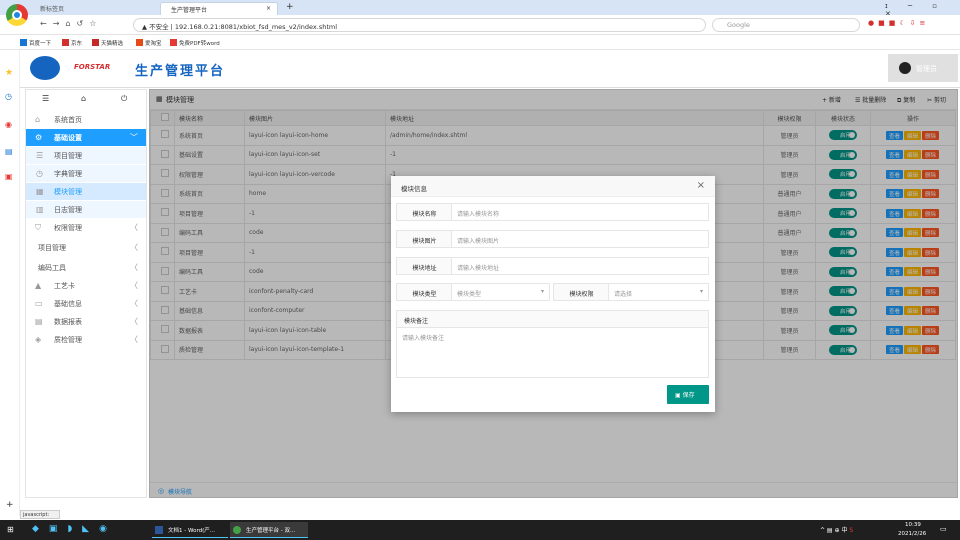  What do you see at coordinates (10, 529) in the screenshot?
I see `start-icon: ⊞` at bounding box center [10, 529].